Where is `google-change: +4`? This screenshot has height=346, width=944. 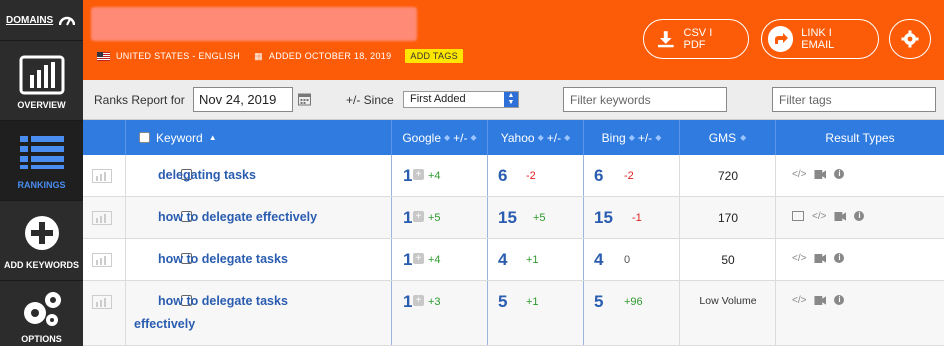 google-change: +4 is located at coordinates (434, 260).